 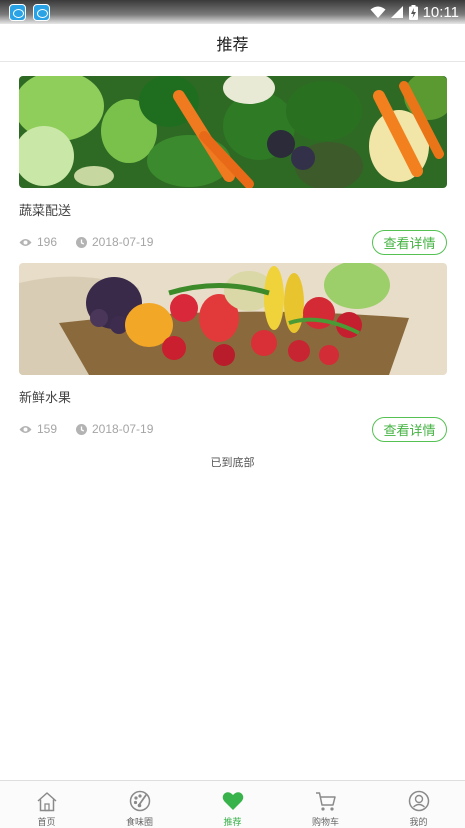 I want to click on wifi-icon, so click(x=378, y=12).